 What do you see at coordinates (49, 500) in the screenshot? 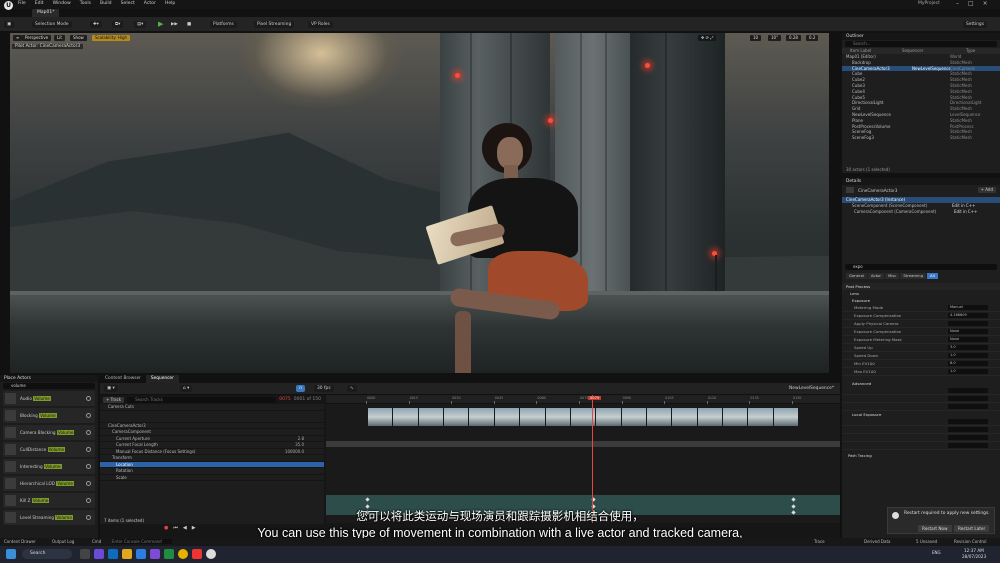
I see `actor-list-item: Kill Z Volume` at bounding box center [49, 500].